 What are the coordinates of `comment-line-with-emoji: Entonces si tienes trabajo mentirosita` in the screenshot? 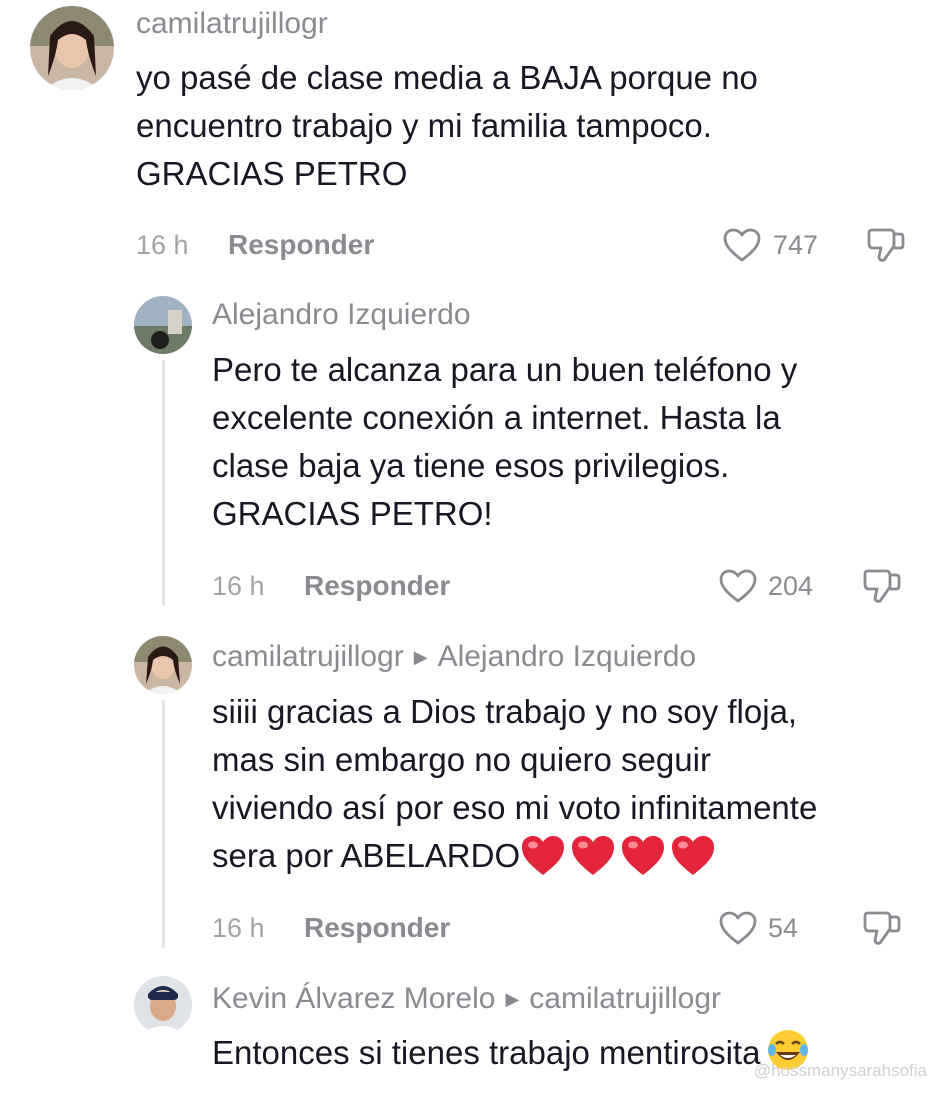 It's located at (511, 1052).